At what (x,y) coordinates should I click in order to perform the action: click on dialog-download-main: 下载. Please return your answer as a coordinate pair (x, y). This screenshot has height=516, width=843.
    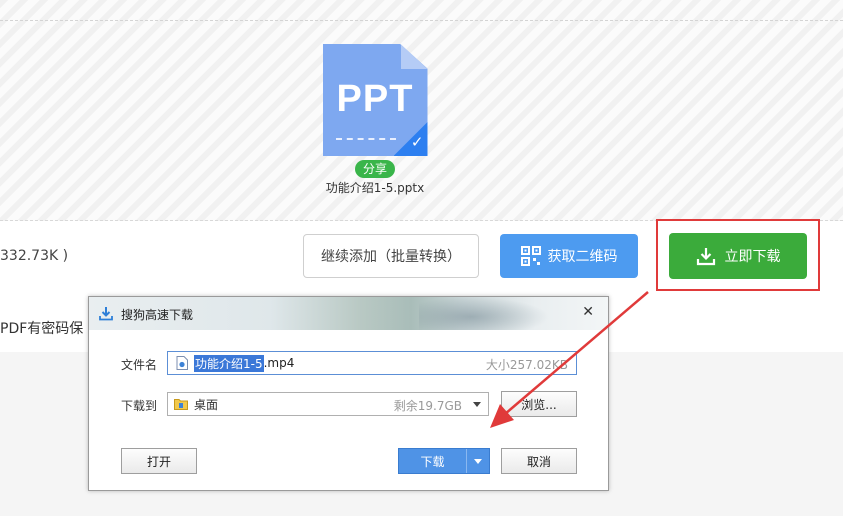
    Looking at the image, I should click on (432, 461).